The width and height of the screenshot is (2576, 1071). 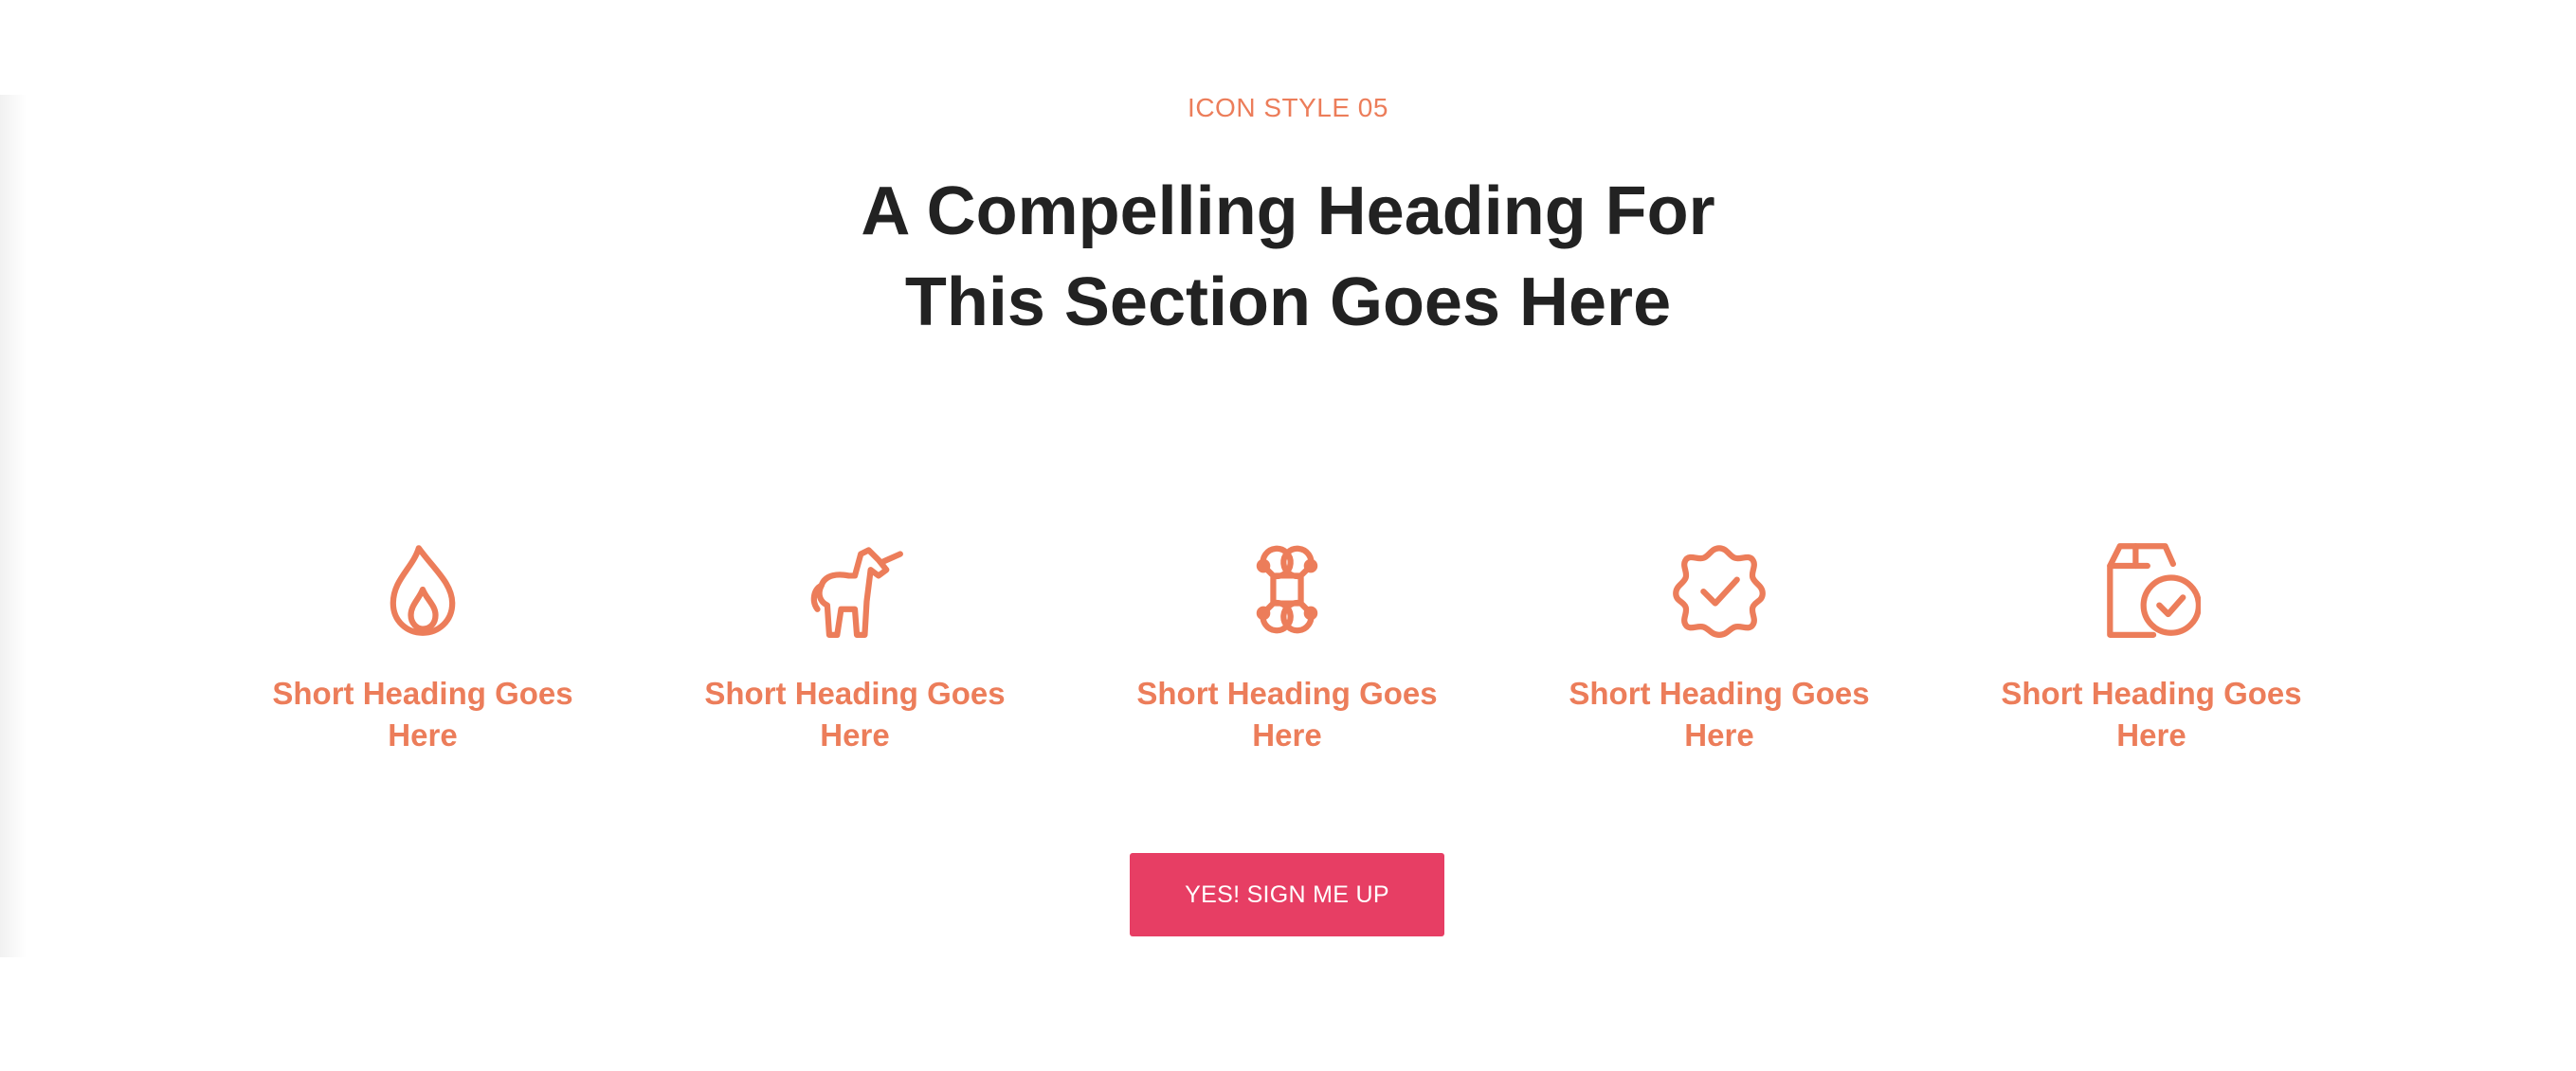 I want to click on section-eyebrow: ICON STYLE 05, so click(x=1288, y=107).